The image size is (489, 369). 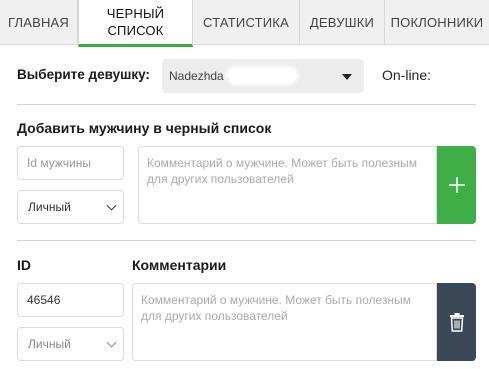 I want to click on girl-select: Nadezhda S, so click(x=263, y=76).